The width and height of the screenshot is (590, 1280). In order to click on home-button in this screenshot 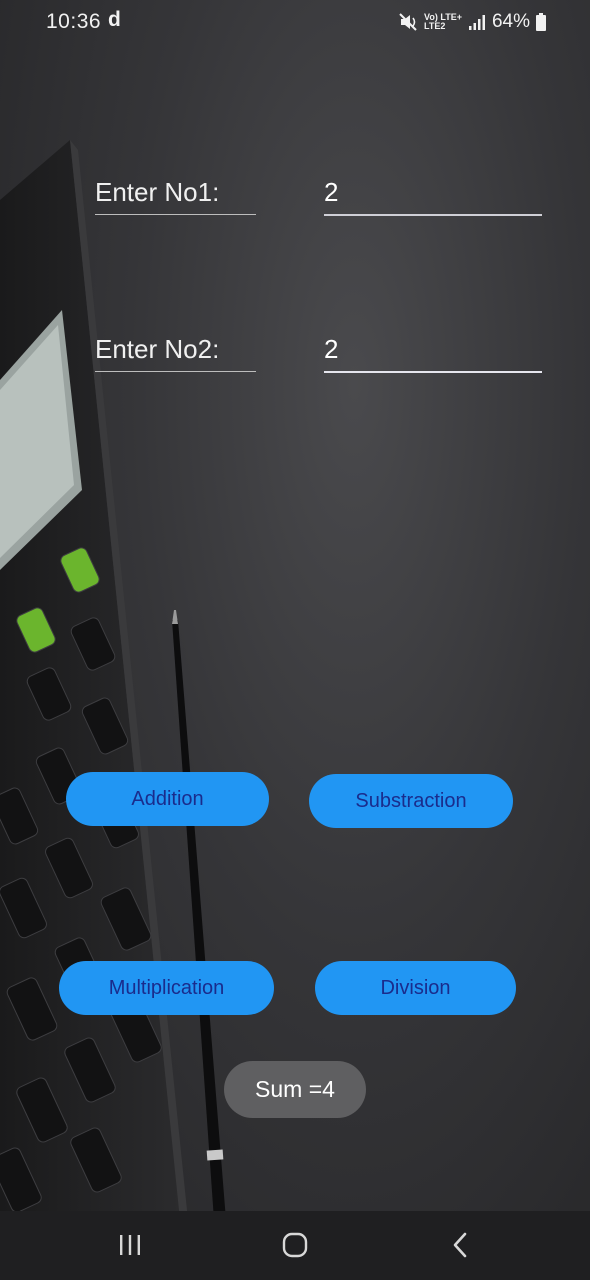, I will do `click(295, 1245)`.